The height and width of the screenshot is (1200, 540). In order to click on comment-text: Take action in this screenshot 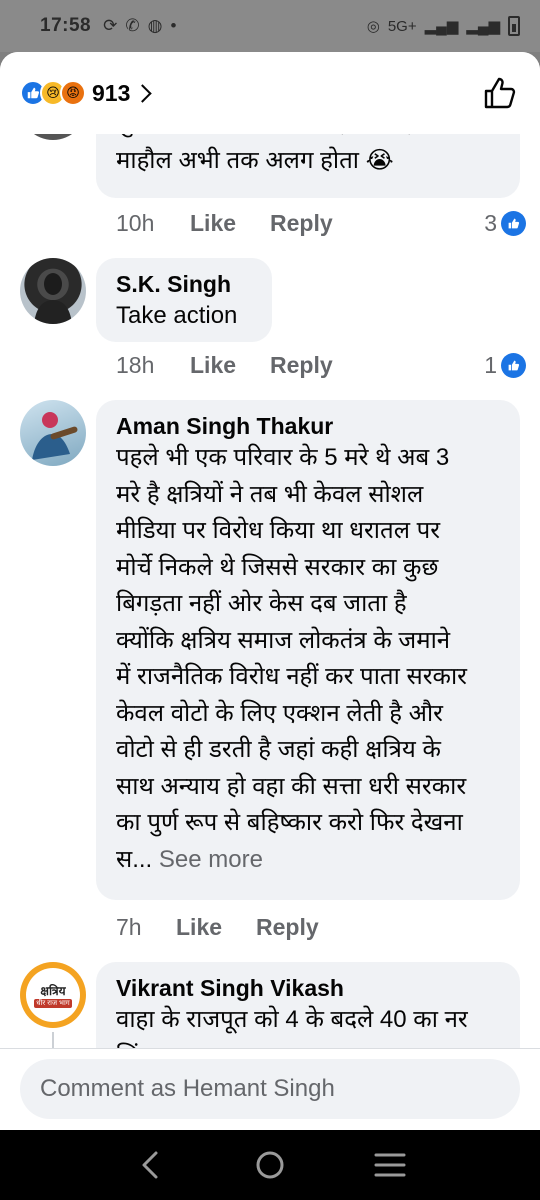, I will do `click(177, 315)`.